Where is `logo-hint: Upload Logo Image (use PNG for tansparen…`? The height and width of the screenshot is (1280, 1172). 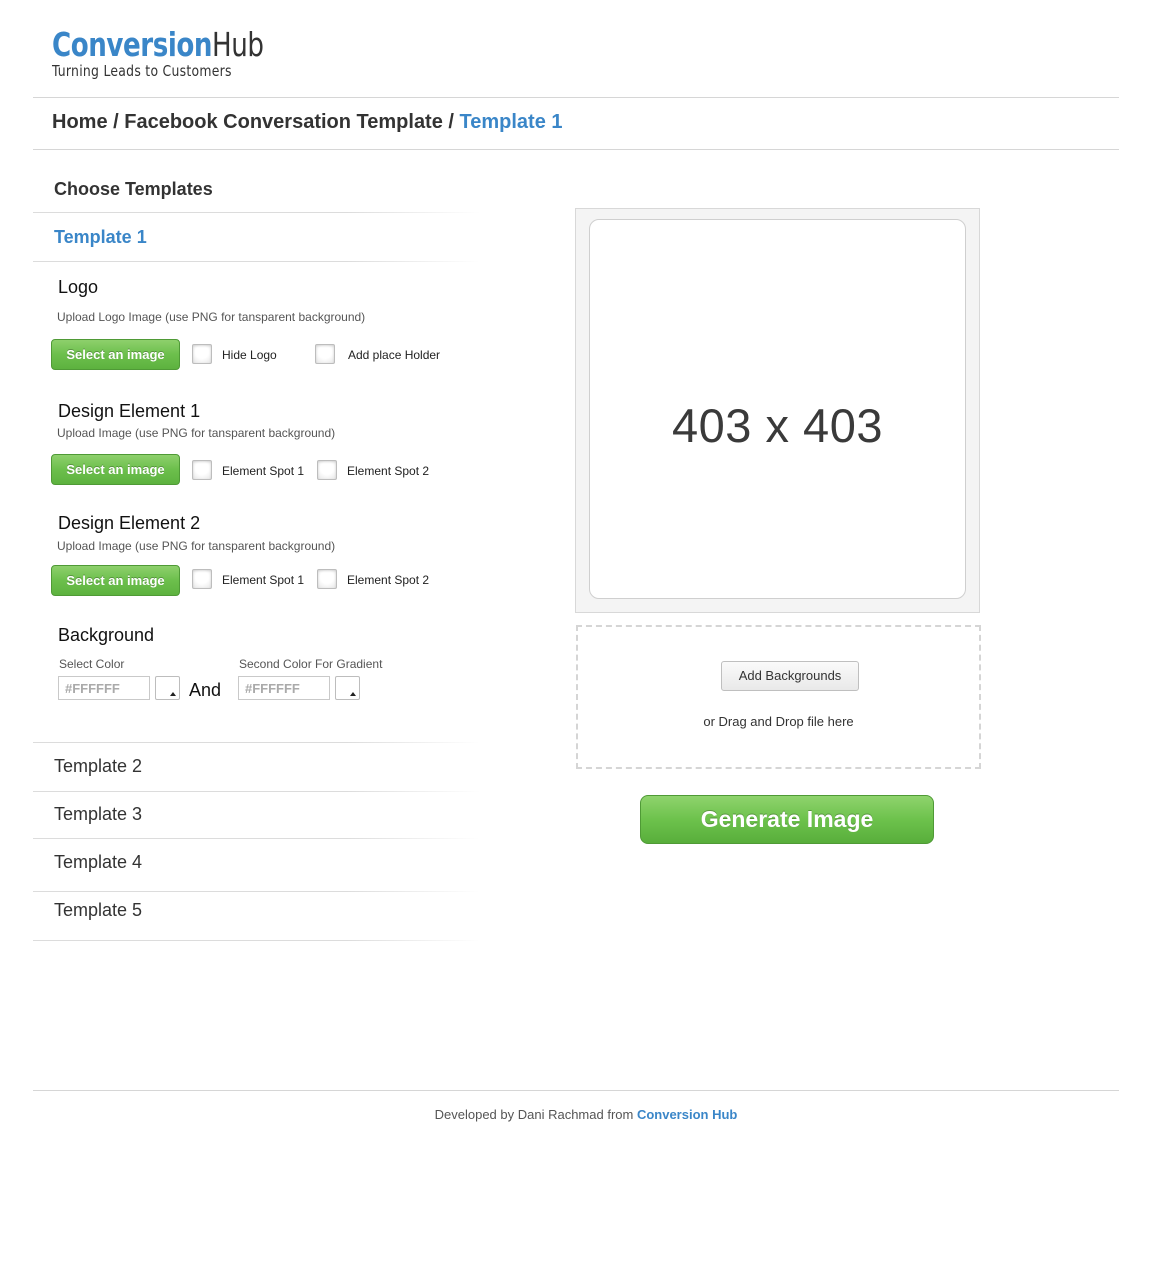
logo-hint: Upload Logo Image (use PNG for tansparen… is located at coordinates (211, 317).